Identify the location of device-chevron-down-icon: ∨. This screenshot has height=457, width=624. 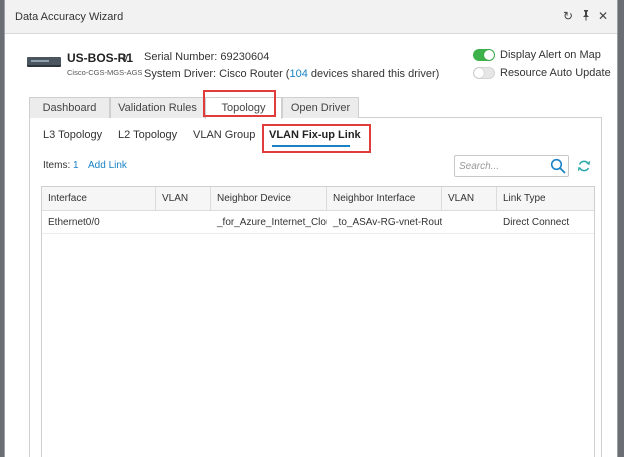
(125, 57).